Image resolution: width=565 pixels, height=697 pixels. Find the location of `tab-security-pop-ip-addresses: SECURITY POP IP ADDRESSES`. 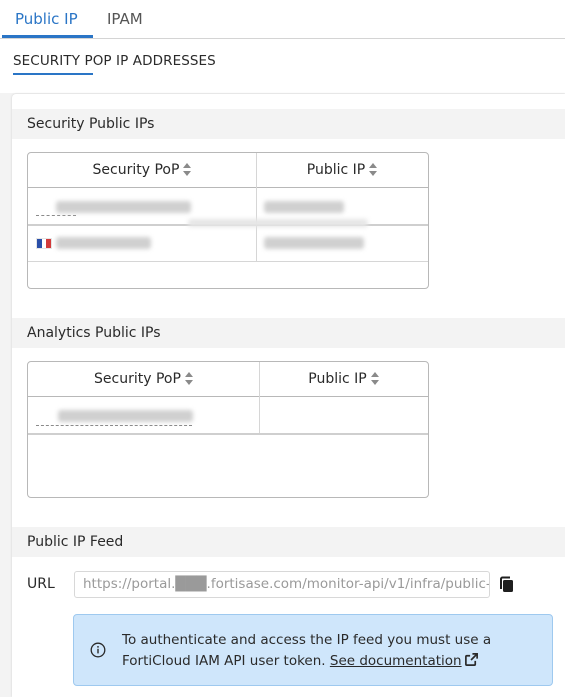

tab-security-pop-ip-addresses: SECURITY POP IP ADDRESSES is located at coordinates (114, 61).